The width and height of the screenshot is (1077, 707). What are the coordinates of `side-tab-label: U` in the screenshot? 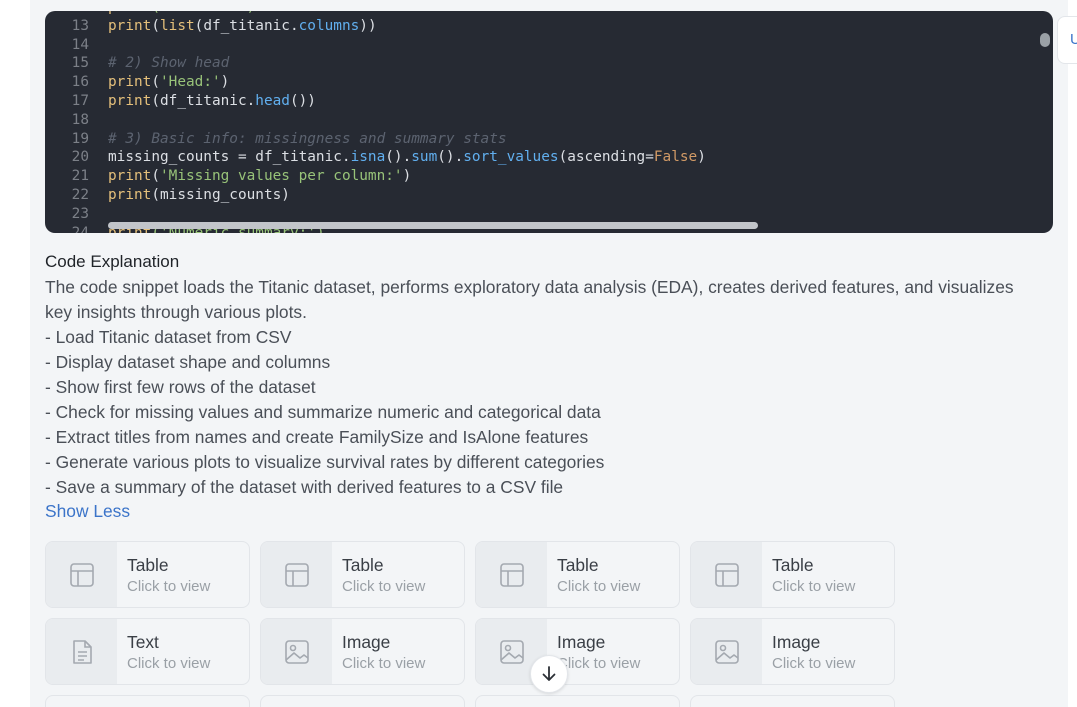 It's located at (1073, 39).